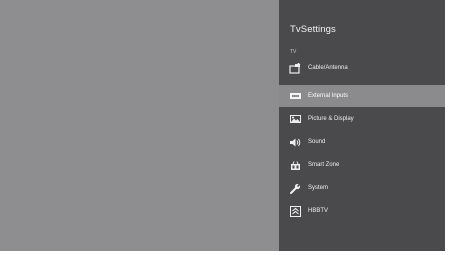 Image resolution: width=449 pixels, height=255 pixels. Describe the element at coordinates (318, 188) in the screenshot. I see `menu-item-label: System` at that location.